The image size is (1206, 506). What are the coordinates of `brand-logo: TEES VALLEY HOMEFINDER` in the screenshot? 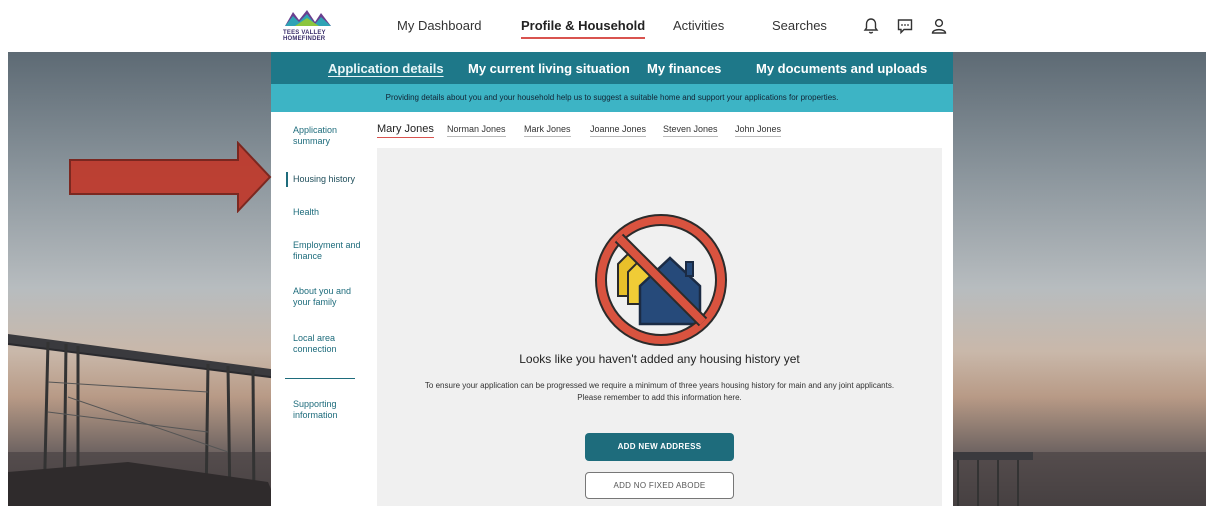 It's located at (310, 26).